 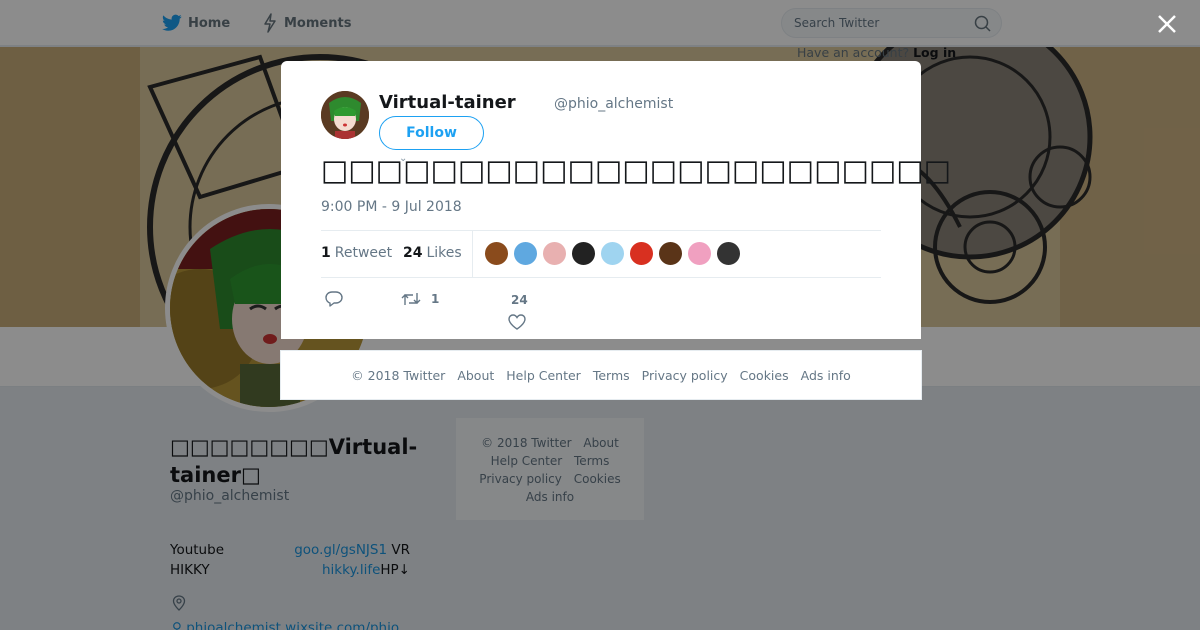 I want to click on reply-button, so click(x=334, y=299).